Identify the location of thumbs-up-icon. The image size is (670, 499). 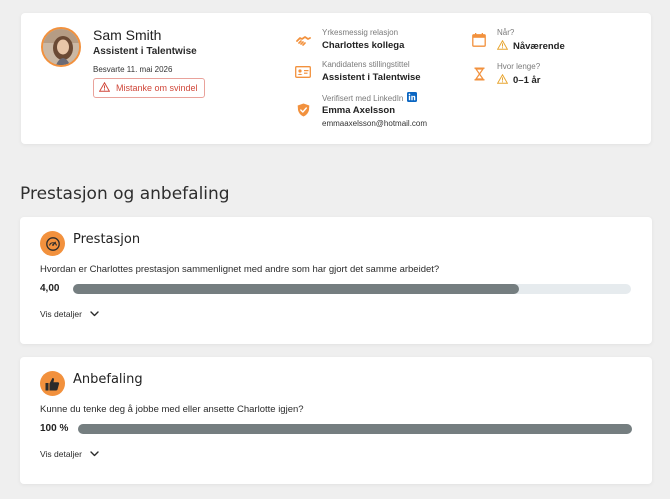
(52, 383).